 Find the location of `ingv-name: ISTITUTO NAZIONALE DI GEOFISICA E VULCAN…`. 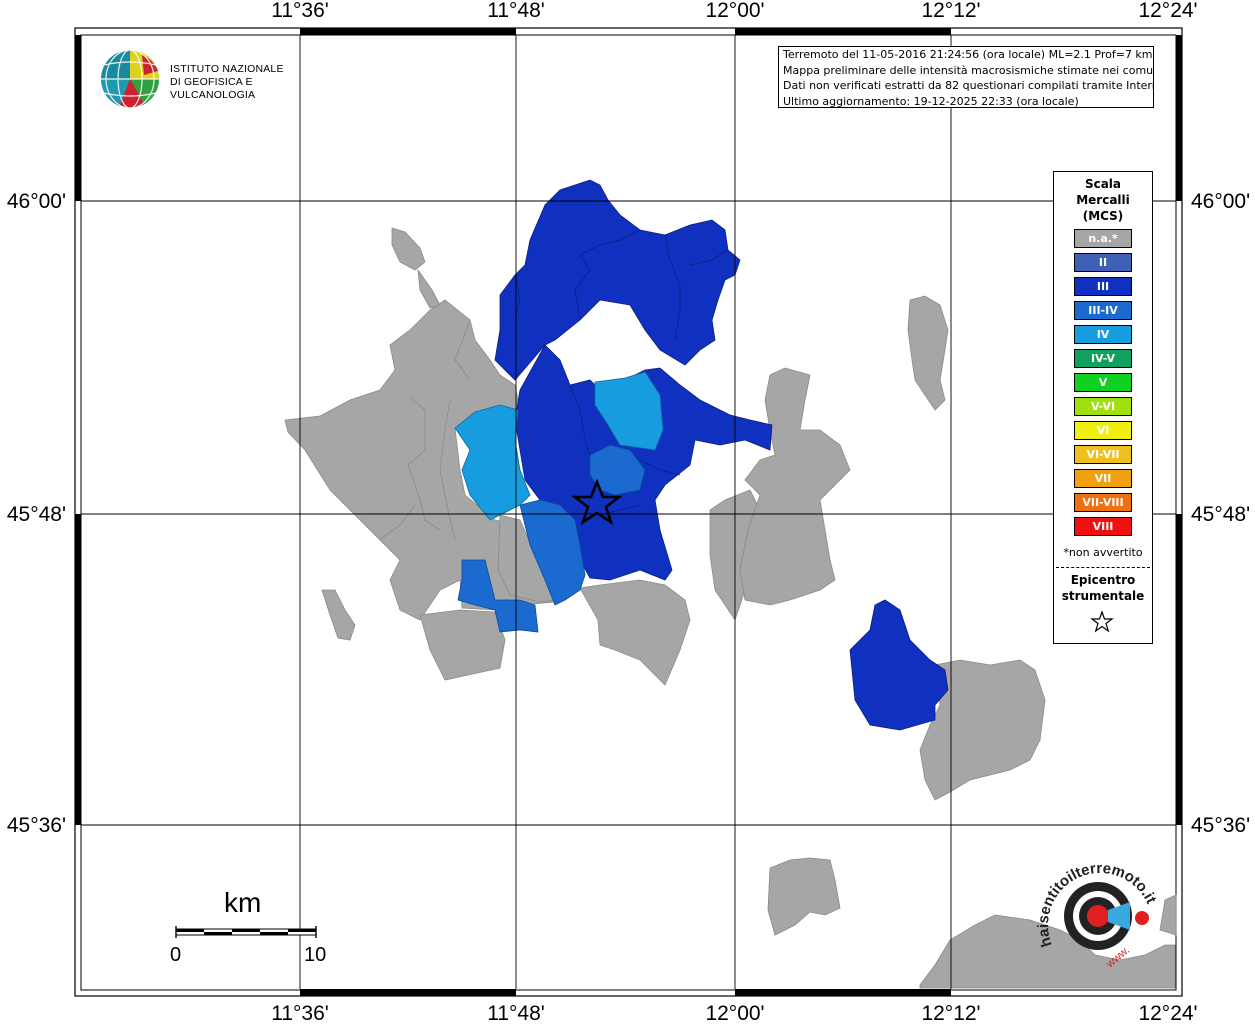

ingv-name: ISTITUTO NAZIONALE DI GEOFISICA E VULCAN… is located at coordinates (245, 82).